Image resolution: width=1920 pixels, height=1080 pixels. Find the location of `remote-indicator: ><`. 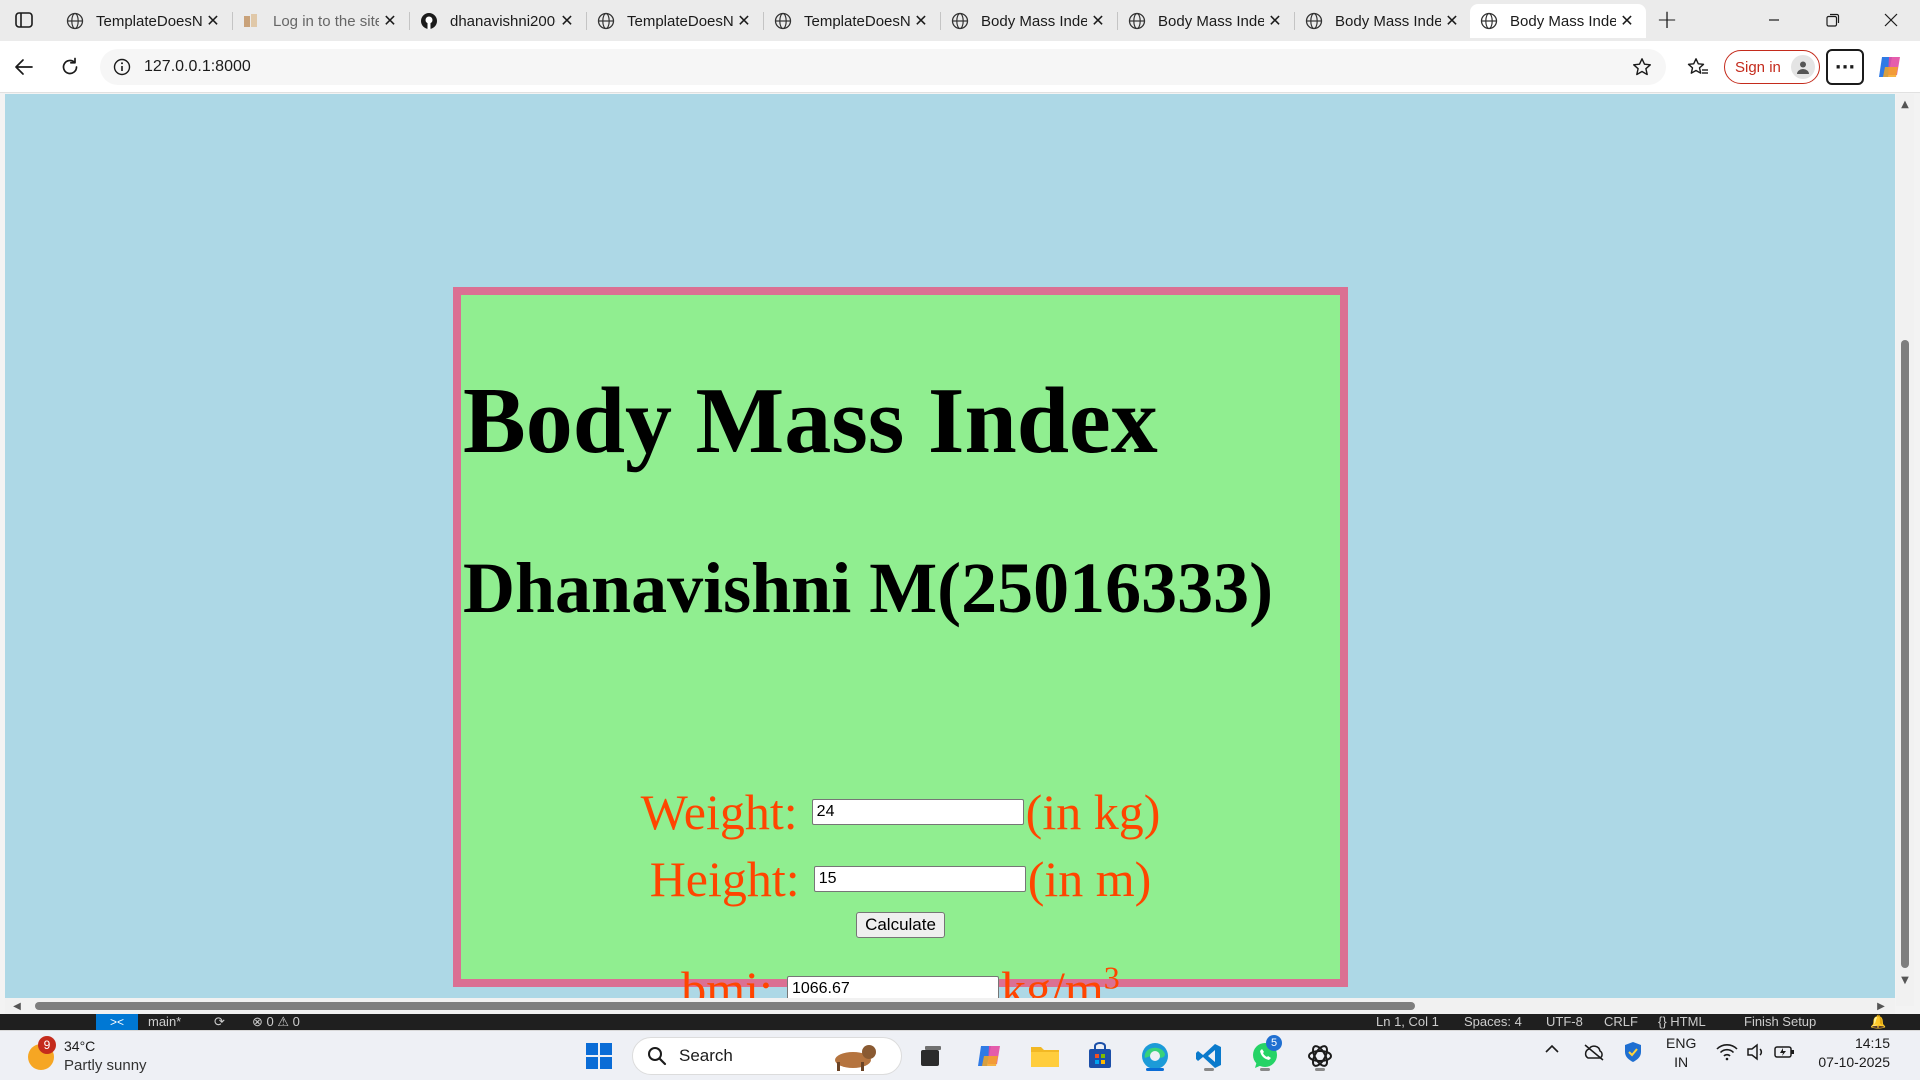

remote-indicator: >< is located at coordinates (117, 1022).